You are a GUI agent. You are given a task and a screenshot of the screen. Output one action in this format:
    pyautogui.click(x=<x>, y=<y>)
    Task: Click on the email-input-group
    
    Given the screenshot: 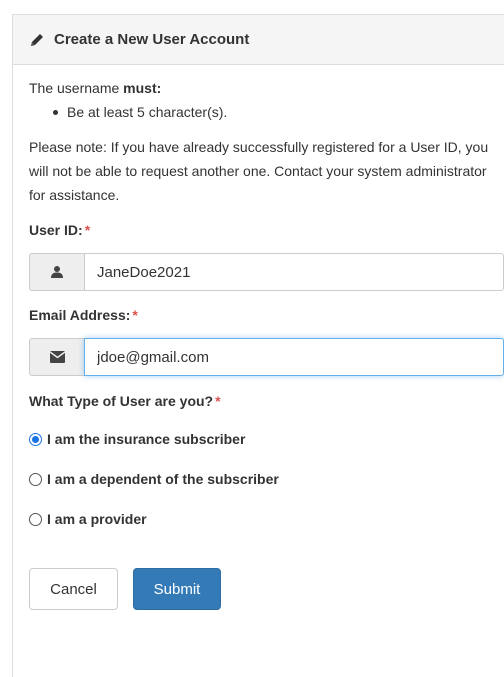 What is the action you would take?
    pyautogui.click(x=266, y=357)
    